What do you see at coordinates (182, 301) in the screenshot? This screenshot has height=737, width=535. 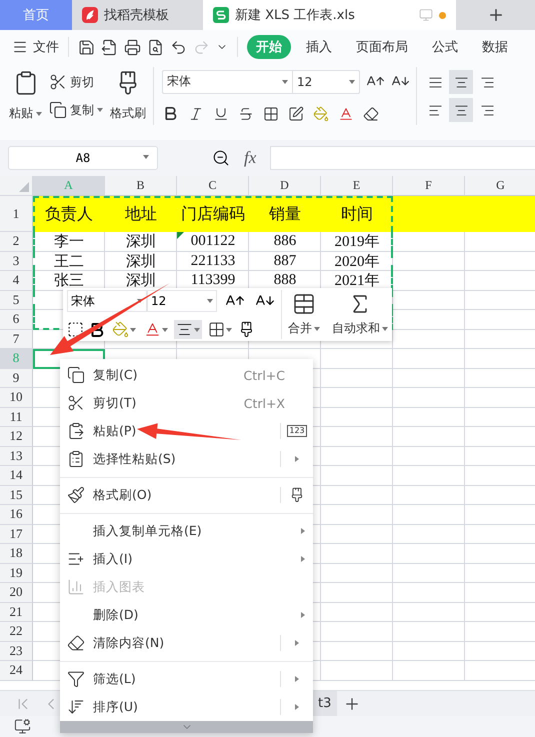 I see `font-size-select: 12` at bounding box center [182, 301].